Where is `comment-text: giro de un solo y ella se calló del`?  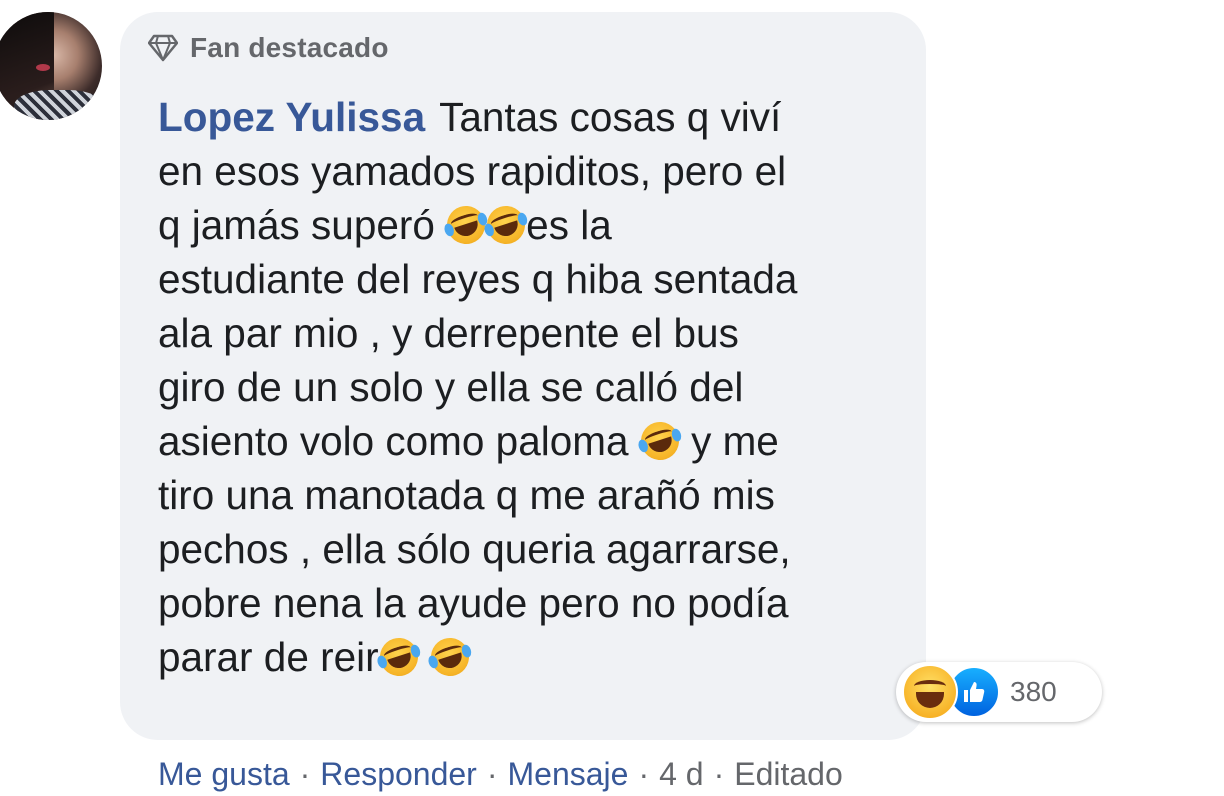 comment-text: giro de un solo y ella se calló del is located at coordinates (451, 387).